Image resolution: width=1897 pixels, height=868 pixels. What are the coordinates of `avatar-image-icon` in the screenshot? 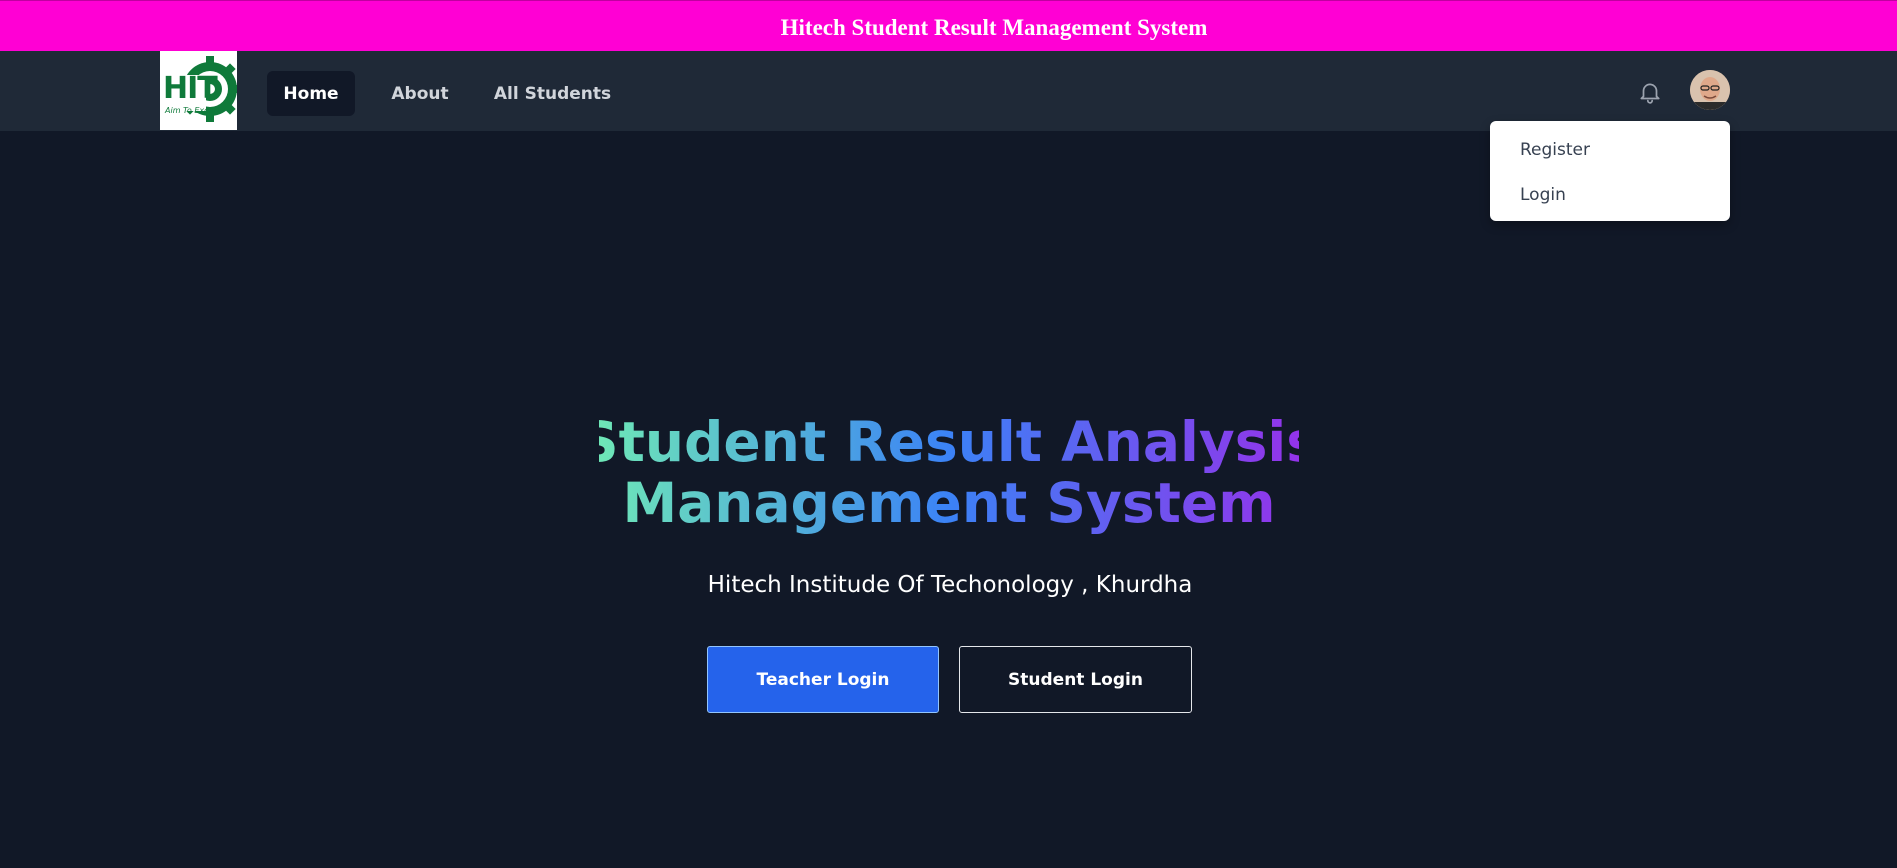 It's located at (1710, 90).